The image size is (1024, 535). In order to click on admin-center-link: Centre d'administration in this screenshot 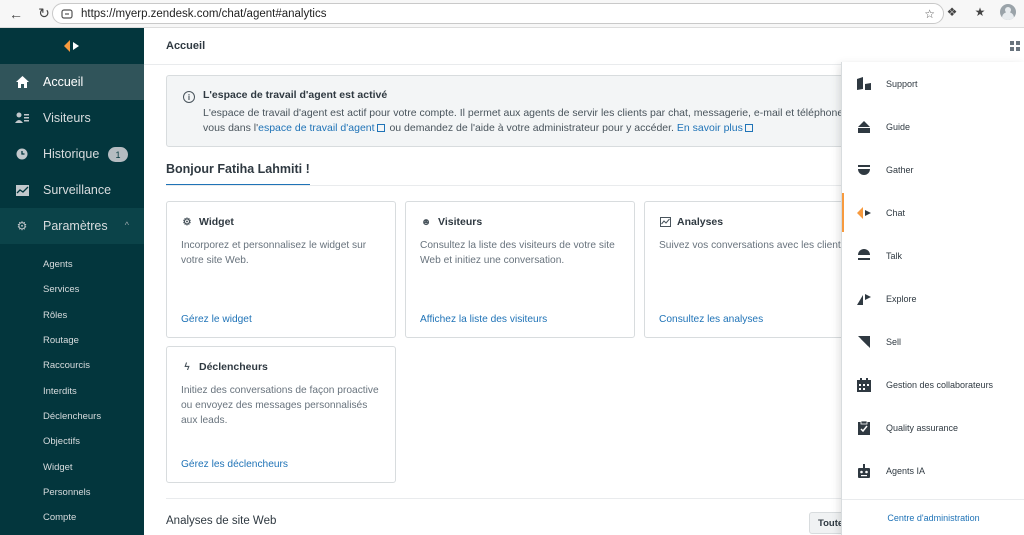, I will do `click(933, 517)`.